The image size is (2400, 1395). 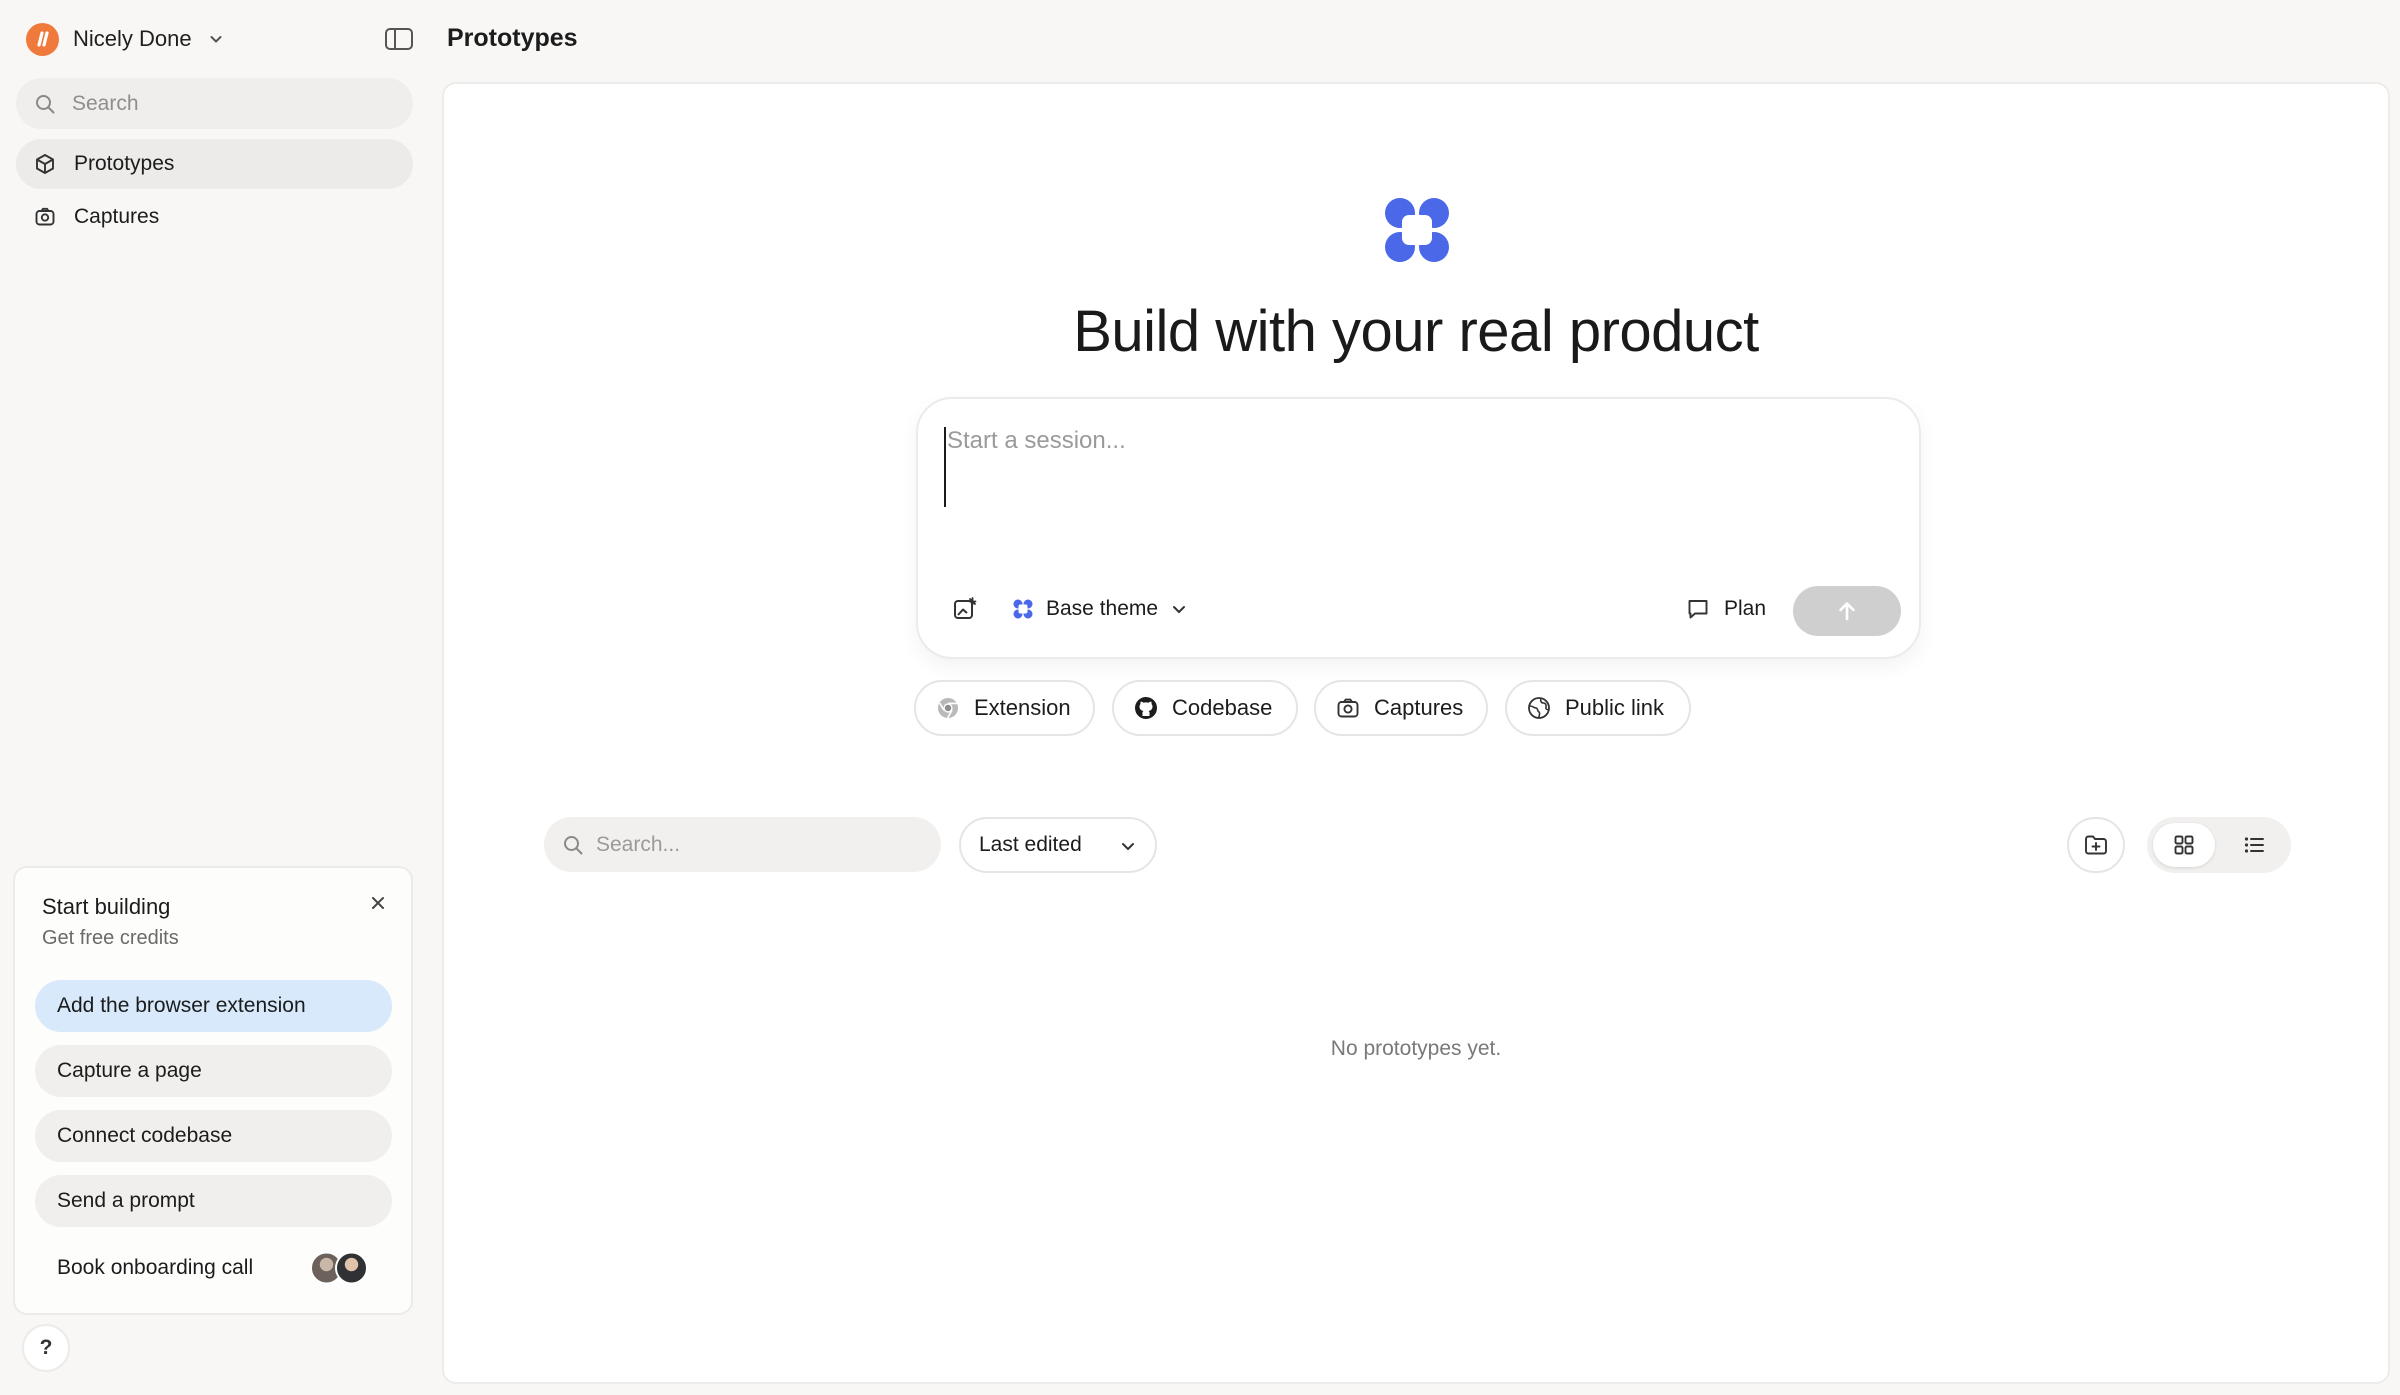 I want to click on codebase-chip: Codebase, so click(x=1205, y=708).